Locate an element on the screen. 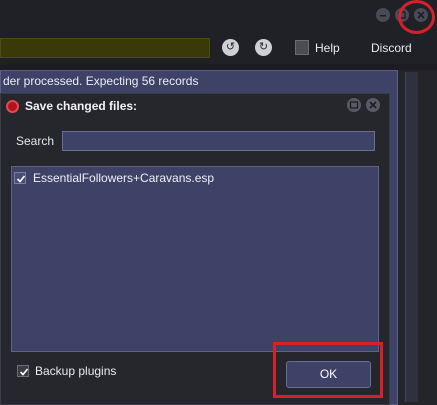 The height and width of the screenshot is (405, 437). close-highlight-marker is located at coordinates (416, 17).